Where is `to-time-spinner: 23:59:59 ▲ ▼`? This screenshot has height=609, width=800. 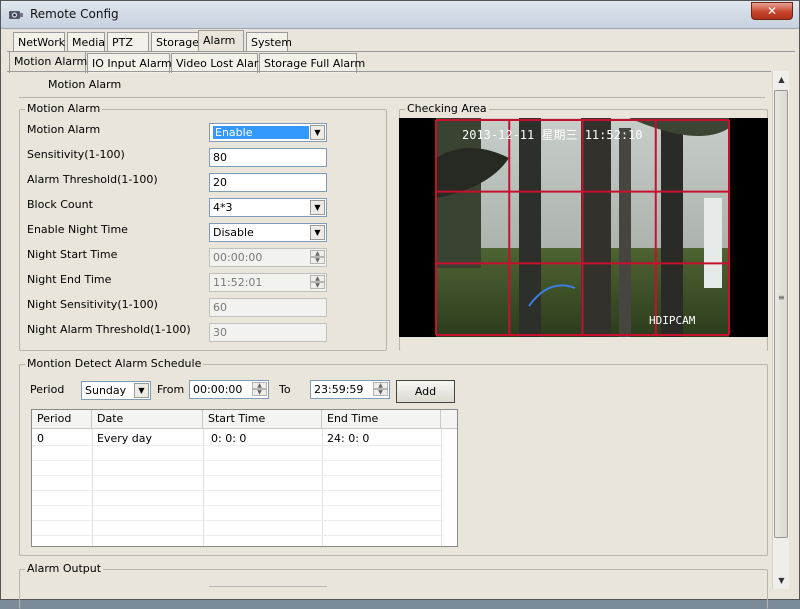
to-time-spinner: 23:59:59 ▲ ▼ is located at coordinates (350, 389).